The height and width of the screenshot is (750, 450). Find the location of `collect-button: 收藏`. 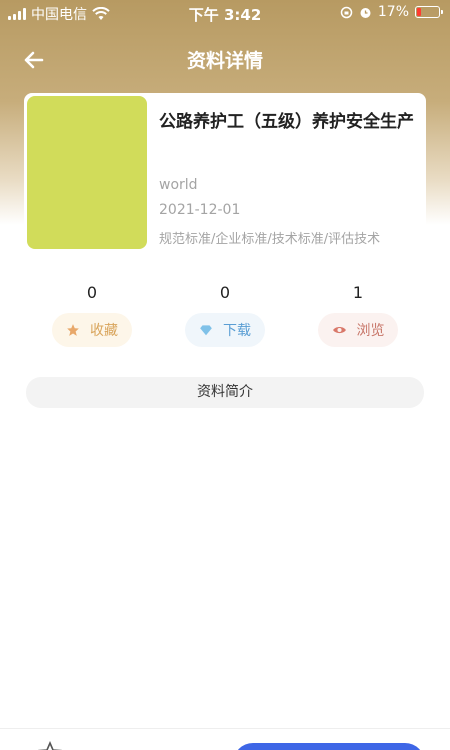

collect-button: 收藏 is located at coordinates (92, 330).